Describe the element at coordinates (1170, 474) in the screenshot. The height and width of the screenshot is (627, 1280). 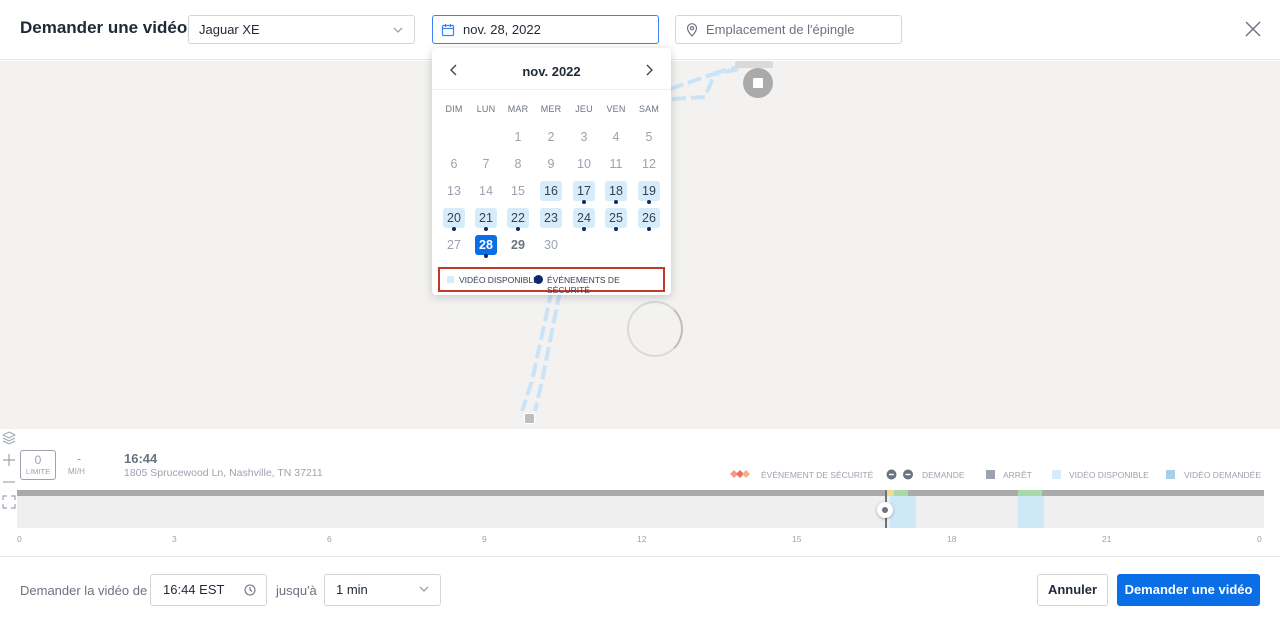
I see `video-requested-legend-swatch` at that location.